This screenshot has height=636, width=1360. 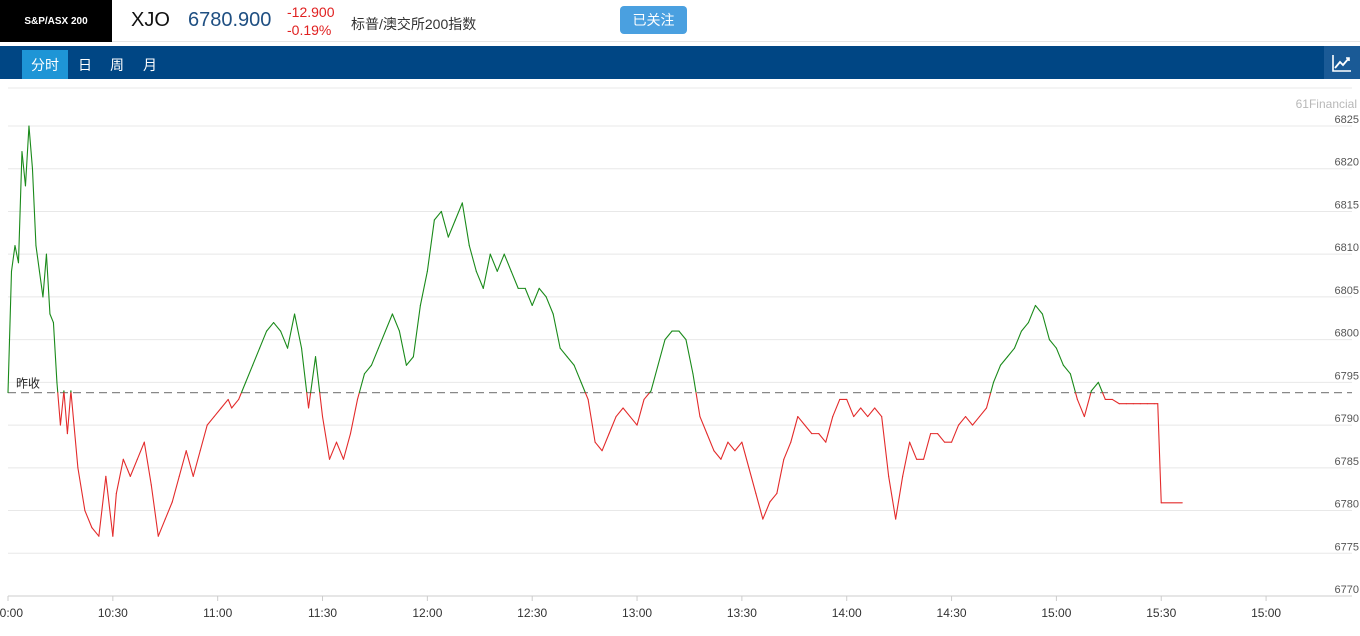 What do you see at coordinates (45, 64) in the screenshot?
I see `tab-intraday: 分时` at bounding box center [45, 64].